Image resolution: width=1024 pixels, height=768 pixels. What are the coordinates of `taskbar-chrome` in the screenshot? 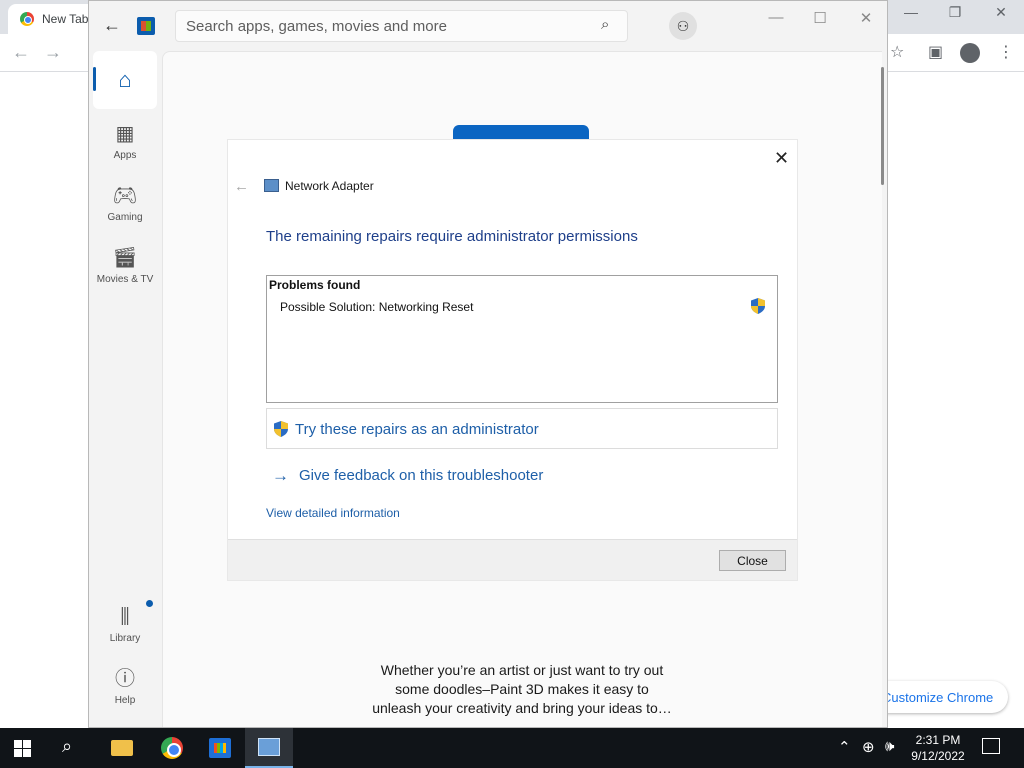 It's located at (172, 748).